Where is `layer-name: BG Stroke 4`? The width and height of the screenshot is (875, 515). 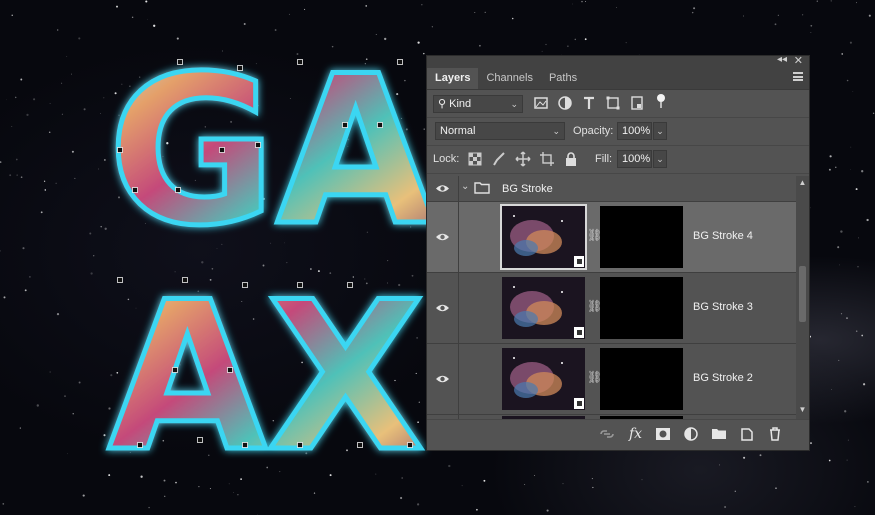 layer-name: BG Stroke 4 is located at coordinates (723, 236).